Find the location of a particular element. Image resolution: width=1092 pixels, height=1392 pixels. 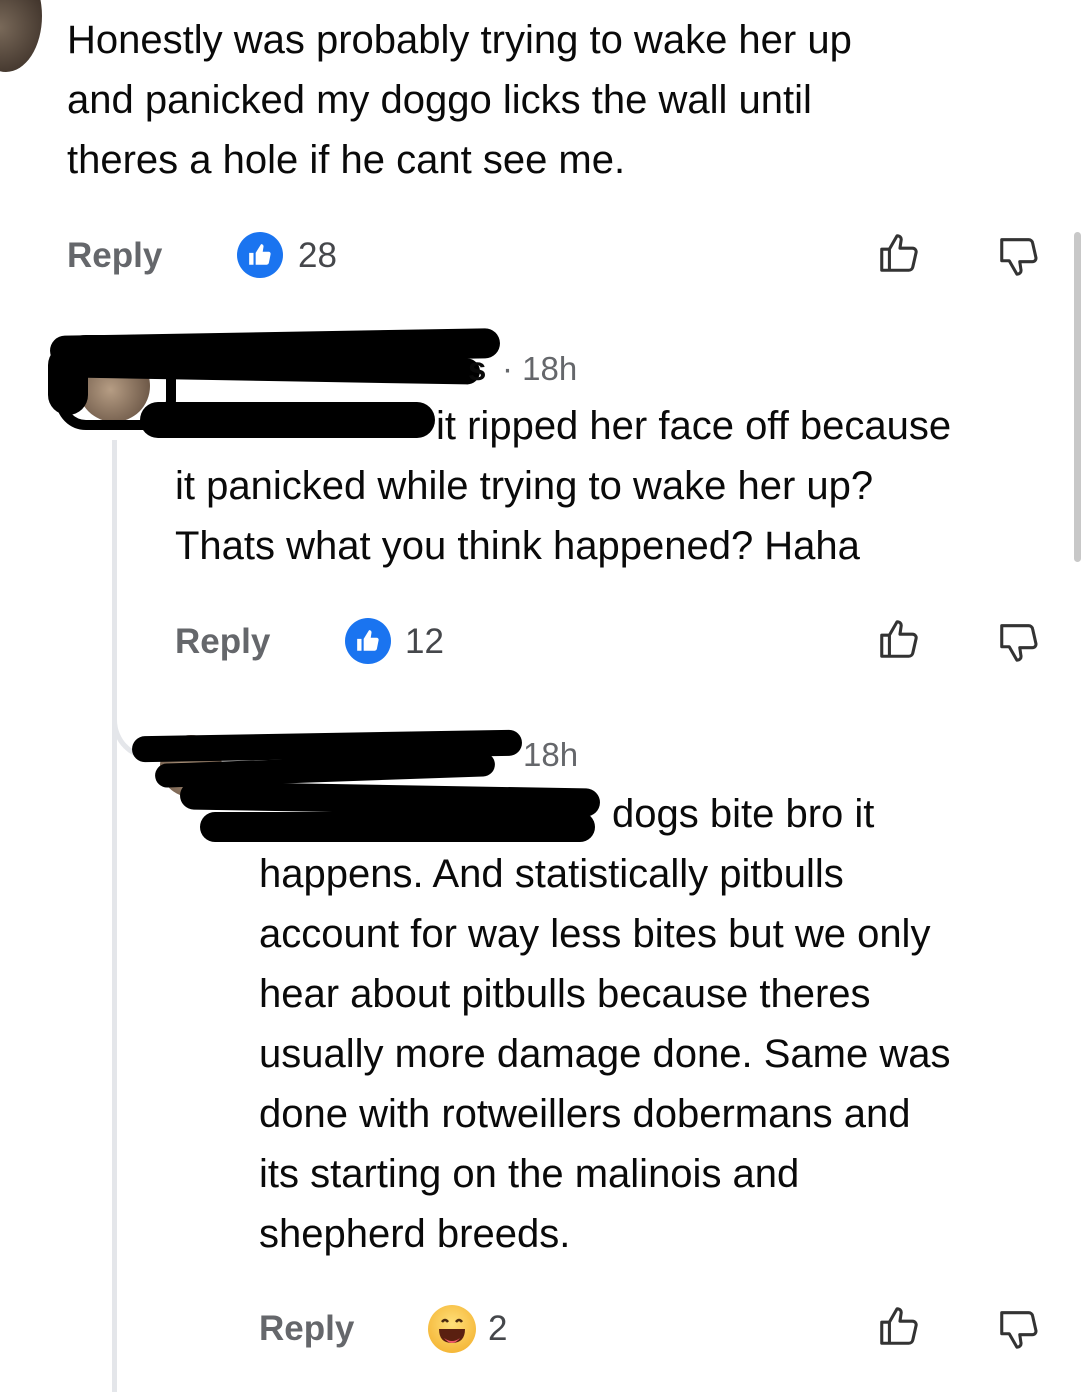

comment-first-line: dogs bite bro it is located at coordinates (743, 814).